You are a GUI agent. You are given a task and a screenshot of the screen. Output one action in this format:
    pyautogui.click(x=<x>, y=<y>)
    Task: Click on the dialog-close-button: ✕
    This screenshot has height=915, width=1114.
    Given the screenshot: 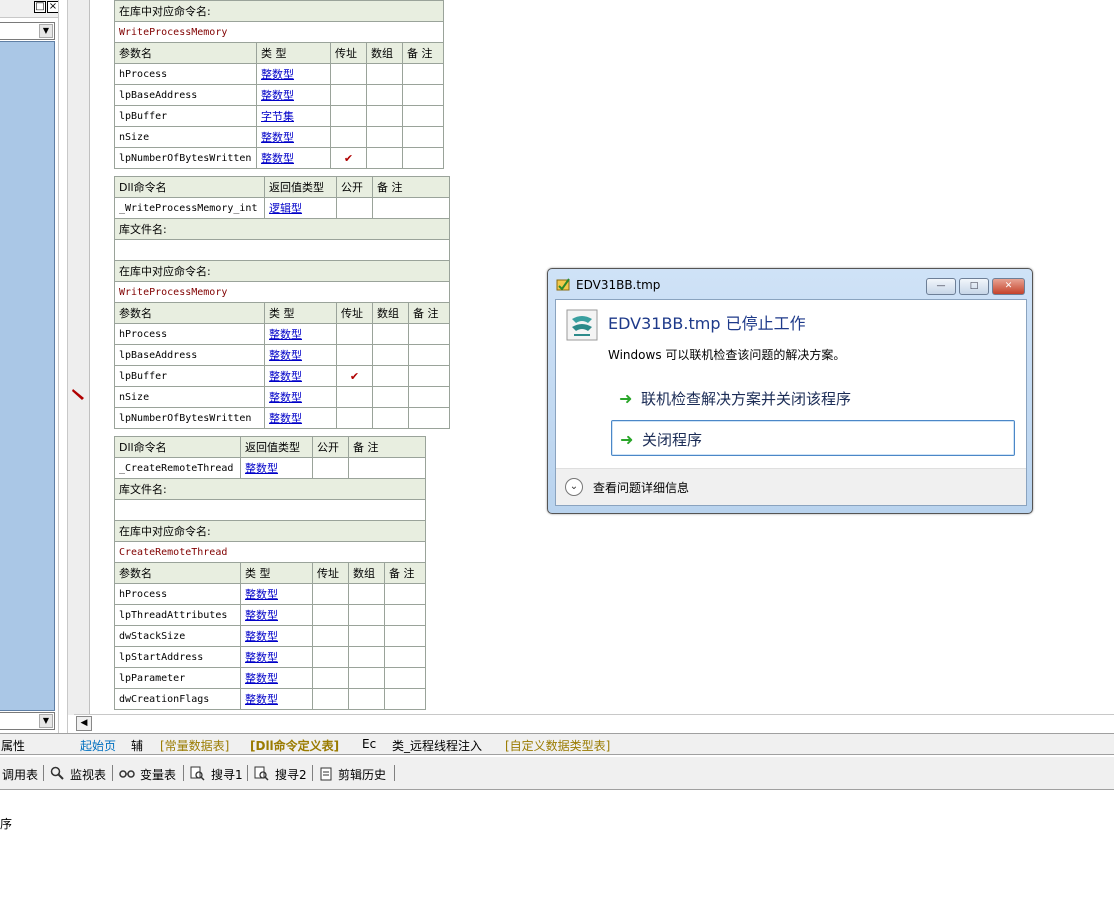 What is the action you would take?
    pyautogui.click(x=1008, y=286)
    